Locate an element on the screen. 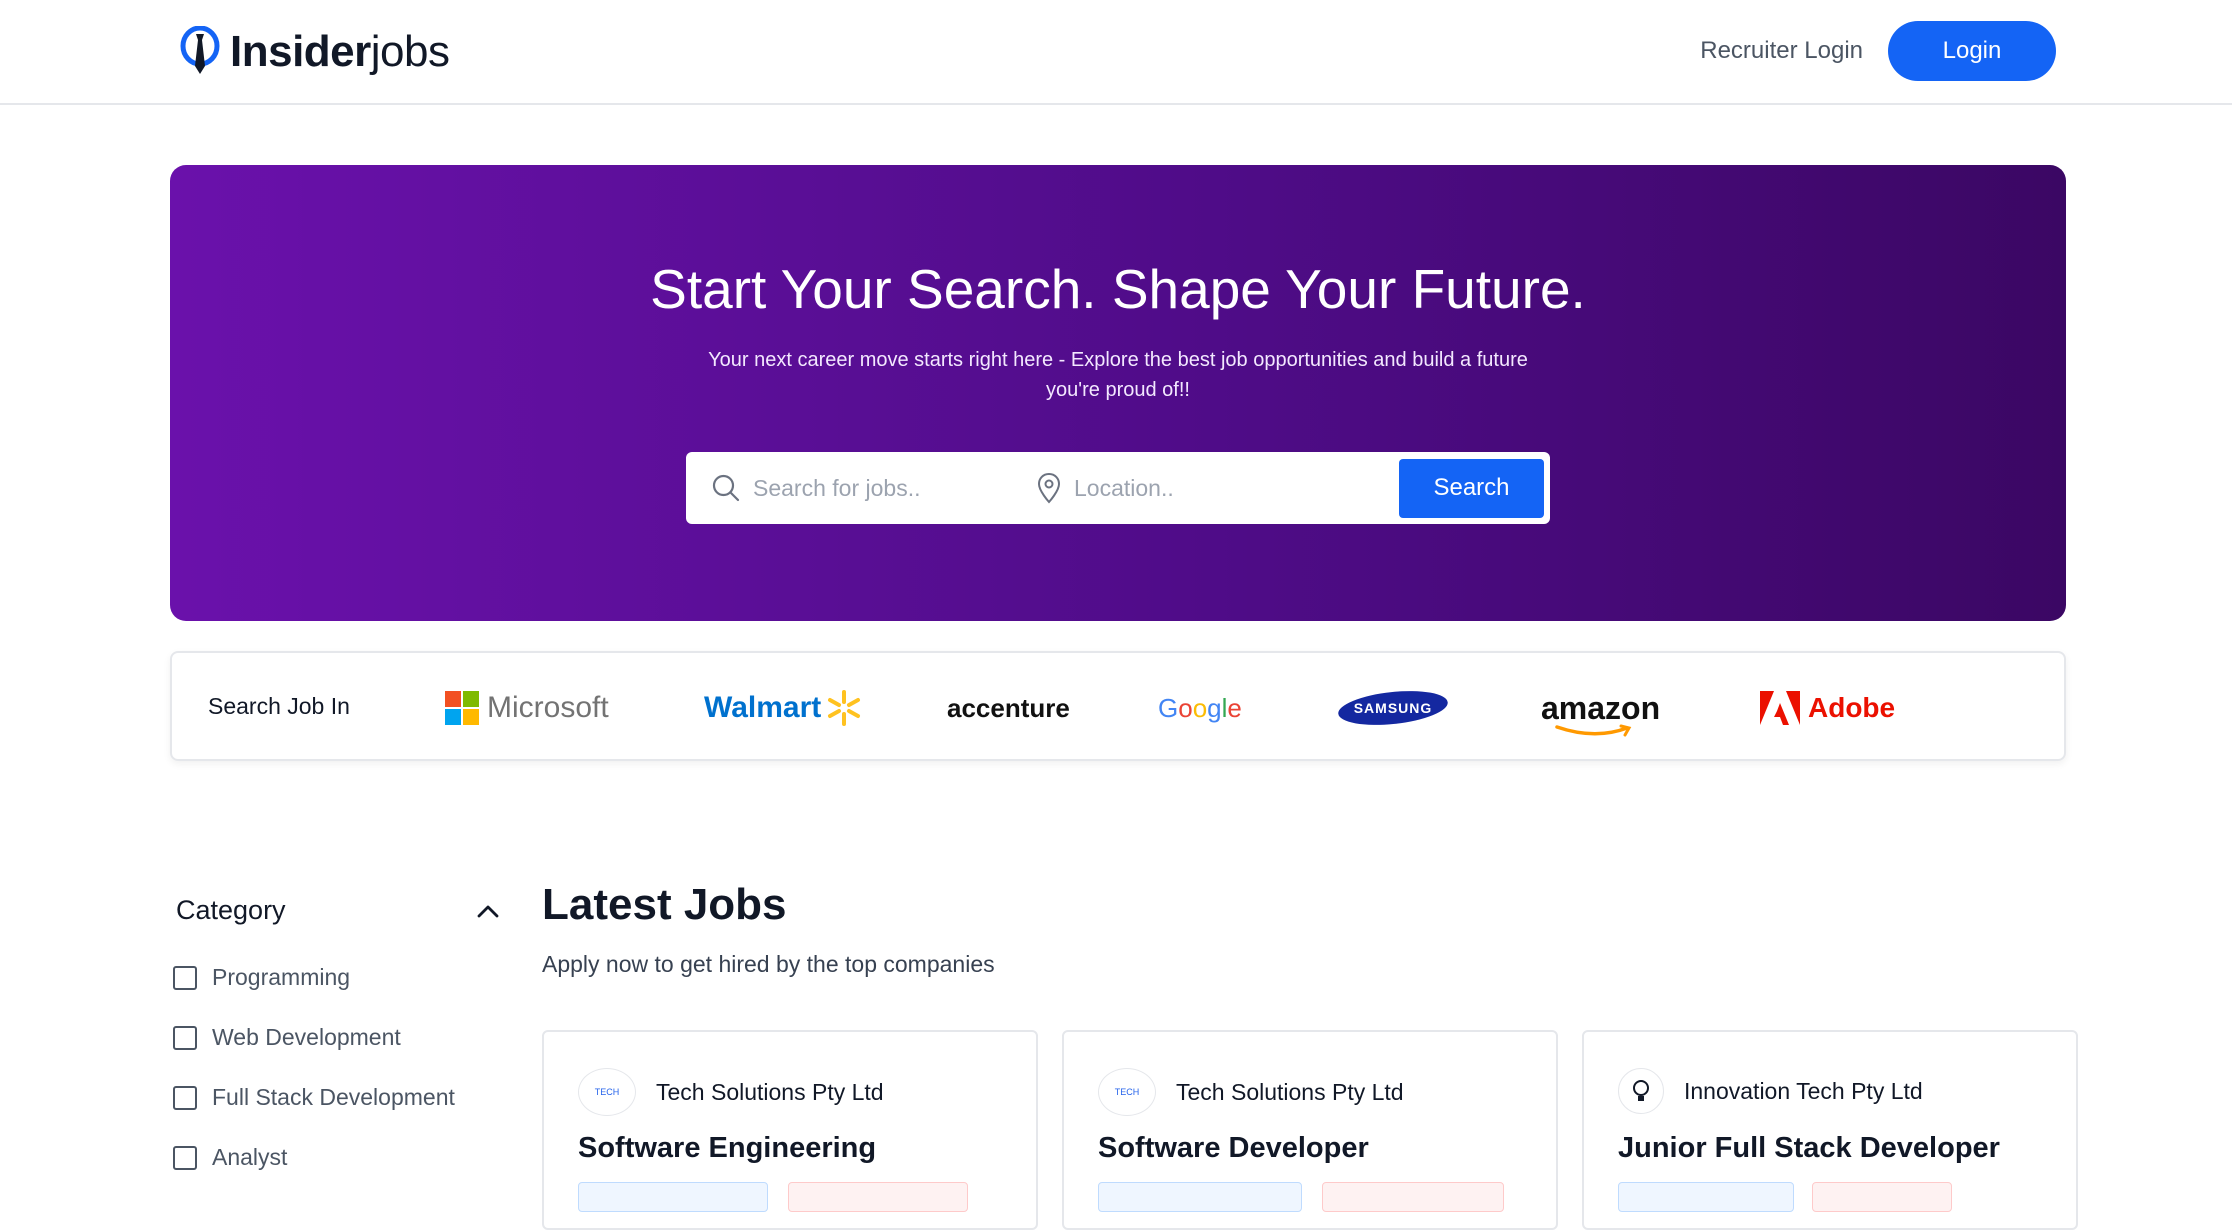  recruiter-login-link: Recruiter Login is located at coordinates (1781, 51).